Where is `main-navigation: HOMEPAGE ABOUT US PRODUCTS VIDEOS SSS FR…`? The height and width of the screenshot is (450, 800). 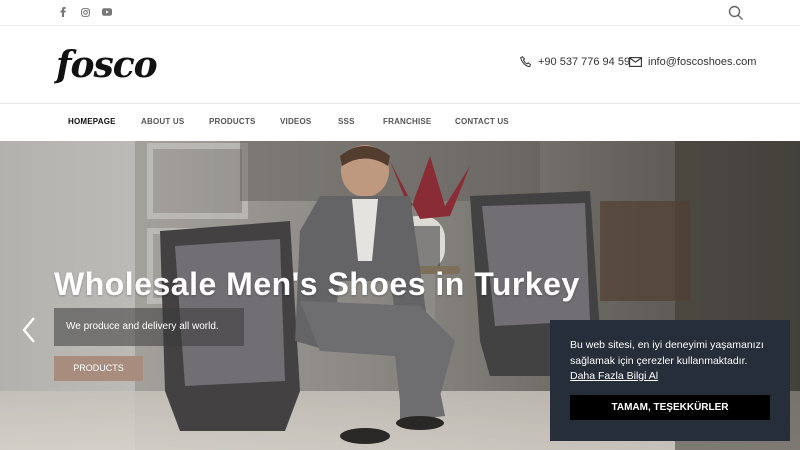
main-navigation: HOMEPAGE ABOUT US PRODUCTS VIDEOS SSS FR… is located at coordinates (400, 122).